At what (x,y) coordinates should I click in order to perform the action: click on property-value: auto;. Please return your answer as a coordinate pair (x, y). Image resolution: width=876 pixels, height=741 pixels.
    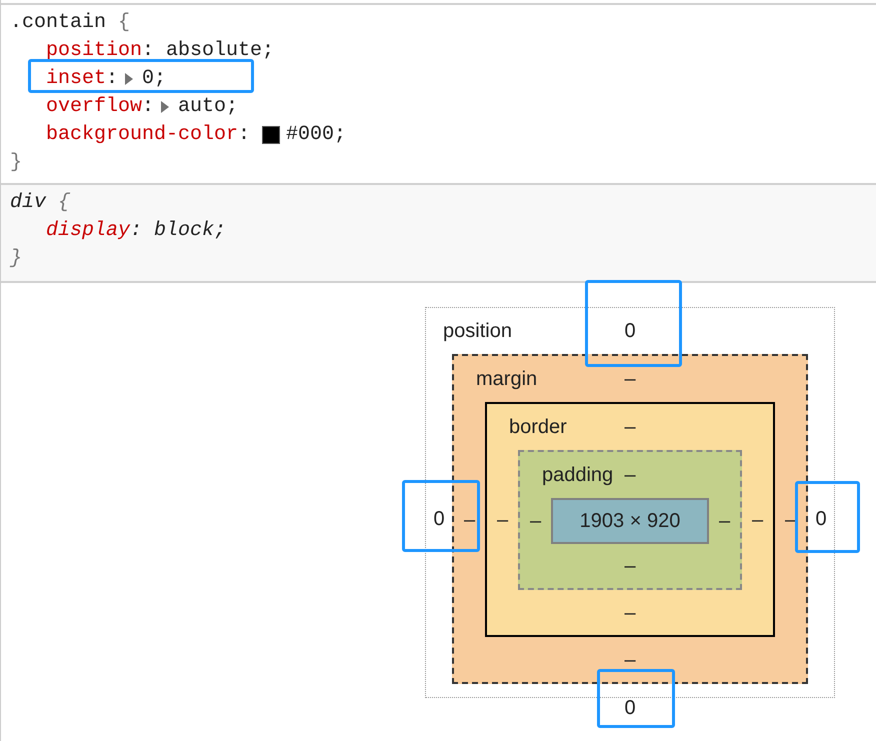
    Looking at the image, I should click on (208, 107).